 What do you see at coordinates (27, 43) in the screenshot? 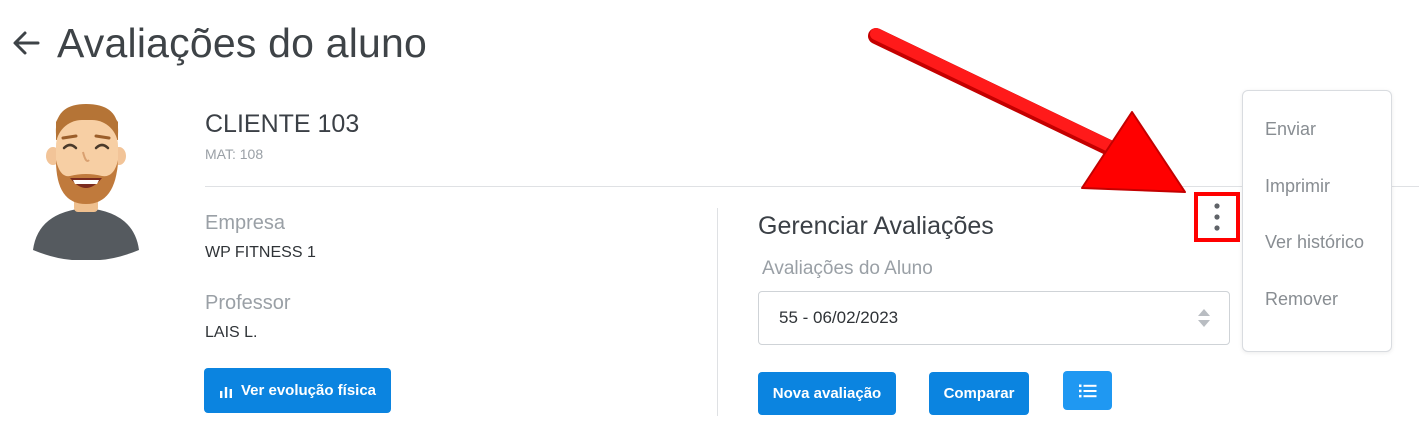
I see `back-arrow-icon` at bounding box center [27, 43].